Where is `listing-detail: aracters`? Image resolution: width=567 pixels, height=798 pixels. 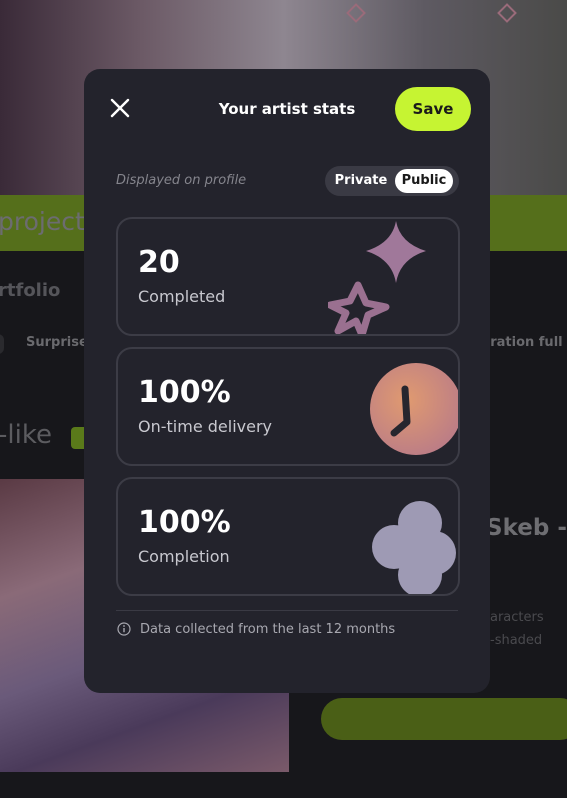
listing-detail: aracters is located at coordinates (517, 617).